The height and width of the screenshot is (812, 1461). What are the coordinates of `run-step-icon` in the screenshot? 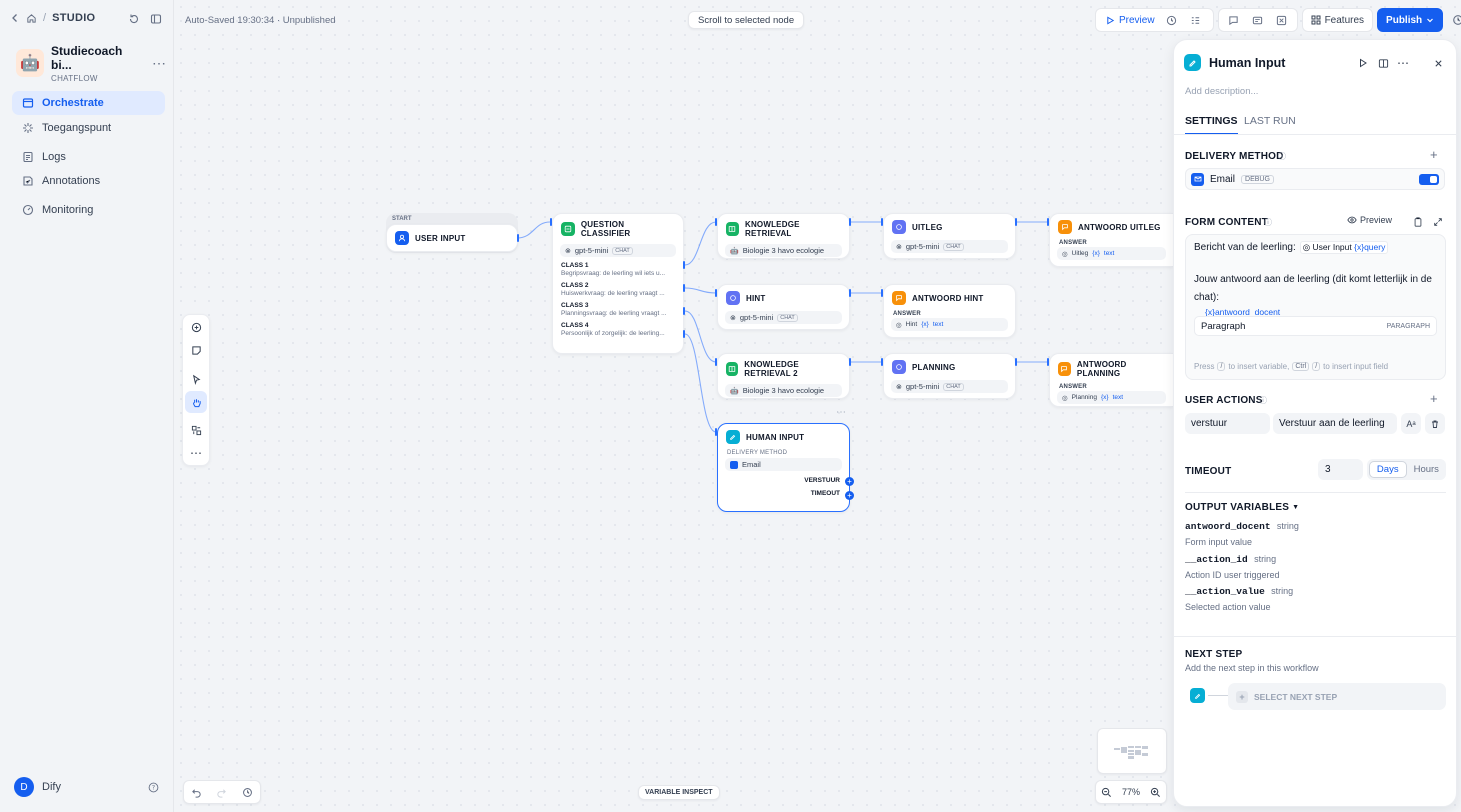 It's located at (1363, 63).